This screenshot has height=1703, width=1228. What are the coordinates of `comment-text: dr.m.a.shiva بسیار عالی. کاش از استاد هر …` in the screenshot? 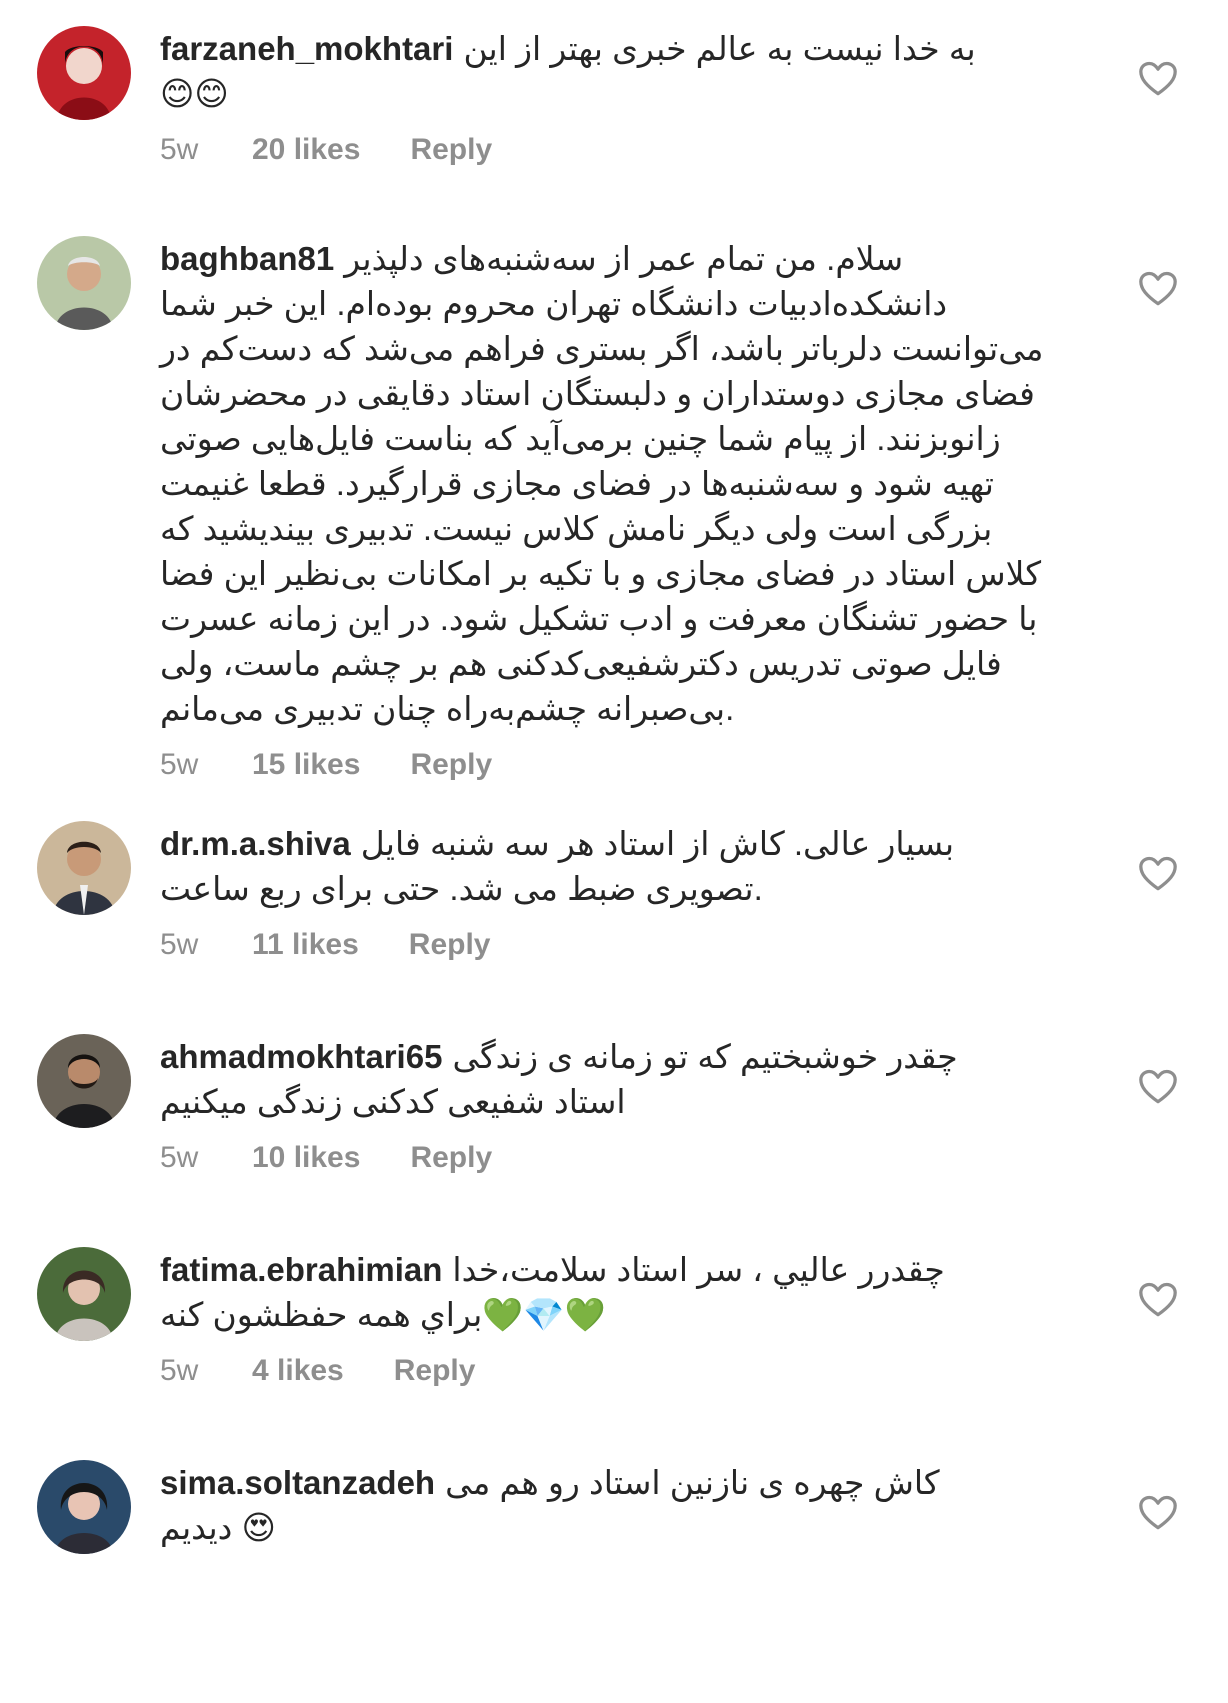 It's located at (620, 866).